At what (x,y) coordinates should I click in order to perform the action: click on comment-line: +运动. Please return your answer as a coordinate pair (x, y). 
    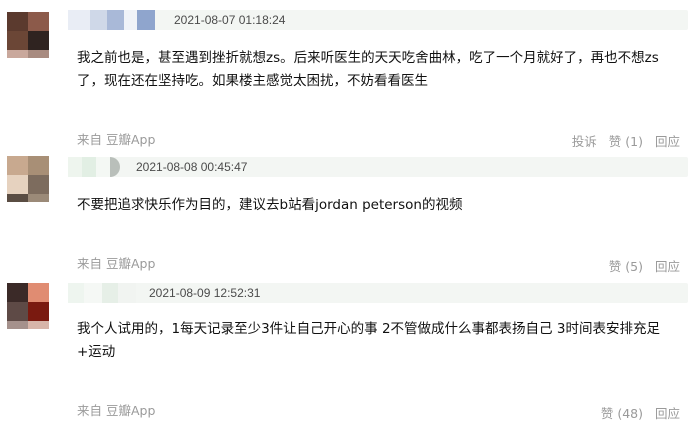
    Looking at the image, I should click on (96, 352).